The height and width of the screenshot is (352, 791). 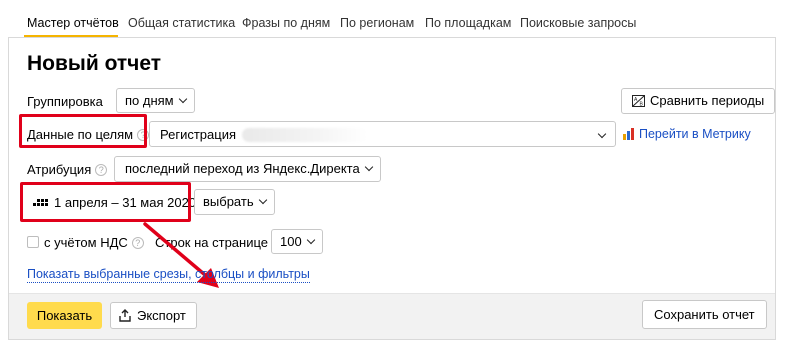 I want to click on attribution-value: последний переход из Яндекс.Директа, so click(x=242, y=168).